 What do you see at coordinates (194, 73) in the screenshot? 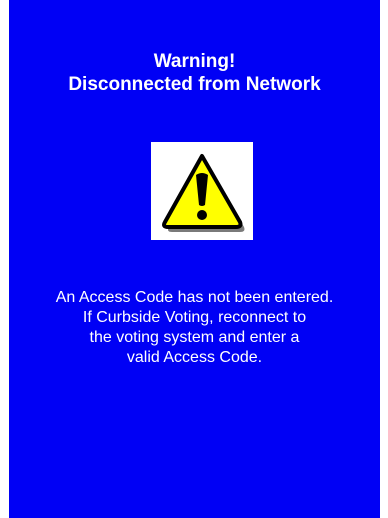
I see `page-title: Warning! Disconnected from Network` at bounding box center [194, 73].